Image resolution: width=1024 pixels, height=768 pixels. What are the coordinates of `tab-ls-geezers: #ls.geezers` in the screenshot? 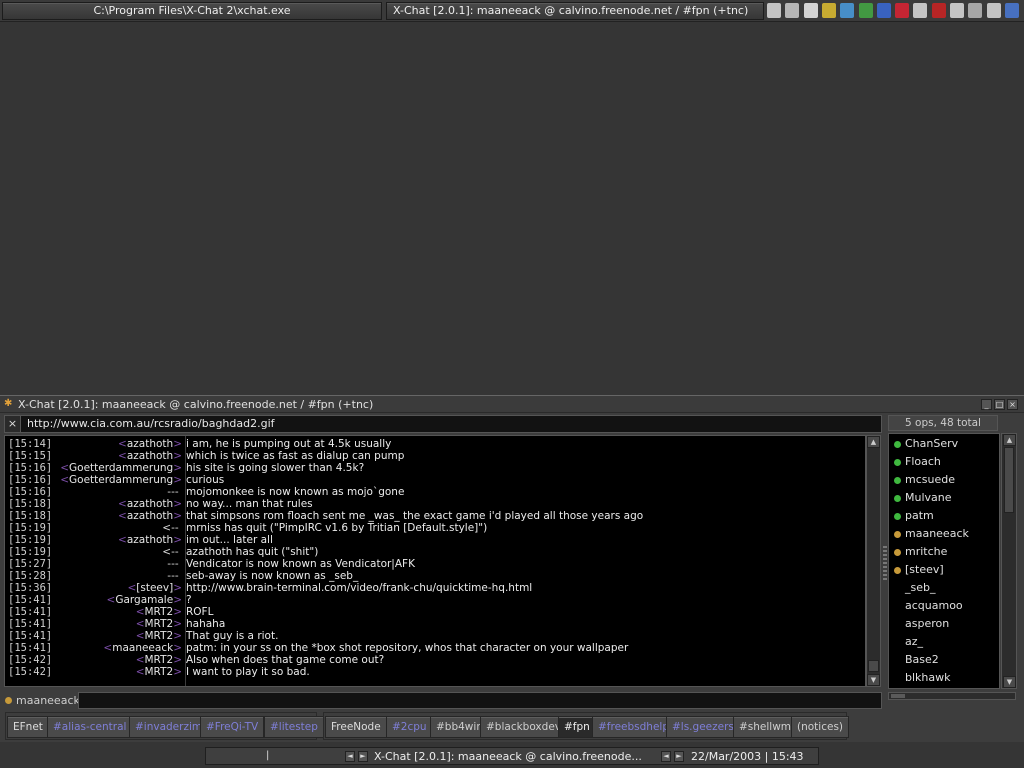 It's located at (703, 727).